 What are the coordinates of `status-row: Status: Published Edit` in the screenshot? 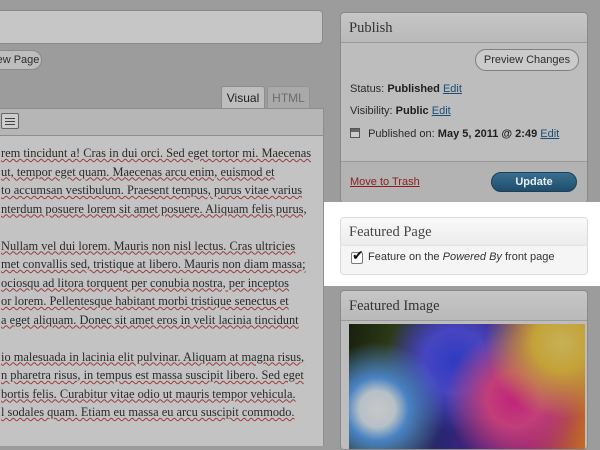 It's located at (406, 89).